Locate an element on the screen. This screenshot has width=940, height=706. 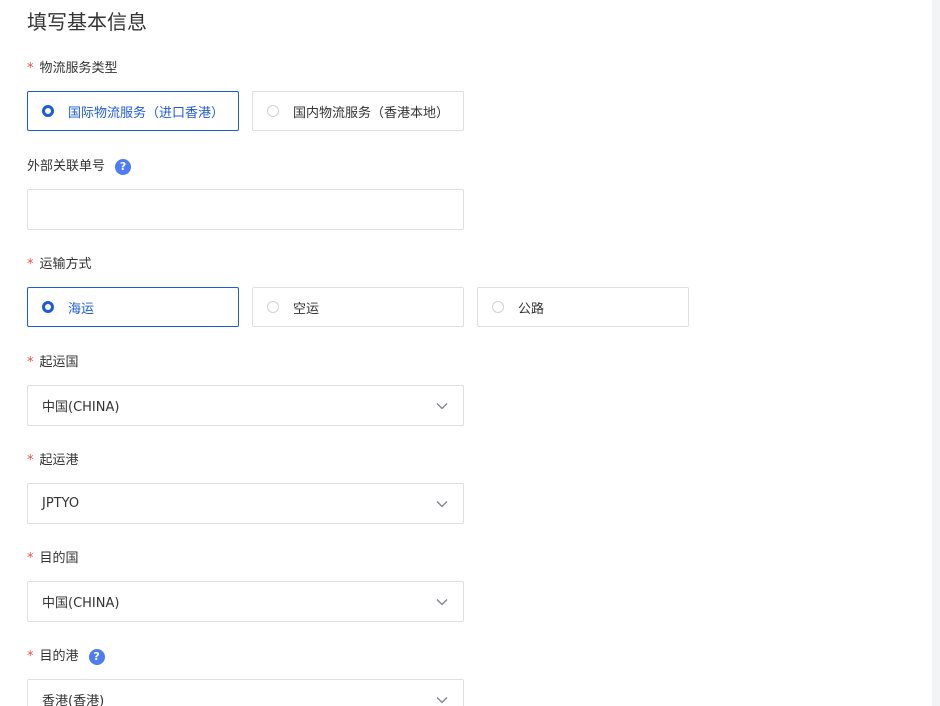
dest-port-label: * 目的港 ? is located at coordinates (66, 657).